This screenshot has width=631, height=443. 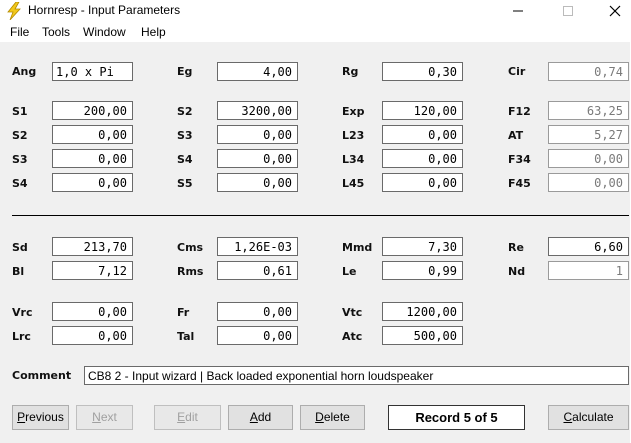 What do you see at coordinates (519, 111) in the screenshot?
I see `label-f12: F12` at bounding box center [519, 111].